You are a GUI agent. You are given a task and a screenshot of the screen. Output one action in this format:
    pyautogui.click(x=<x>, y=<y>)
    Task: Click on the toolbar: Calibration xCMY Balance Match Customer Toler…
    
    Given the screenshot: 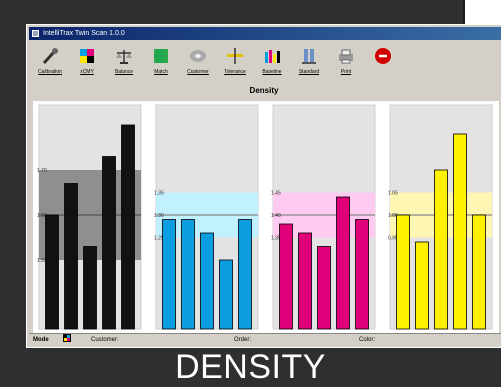 What is the action you would take?
    pyautogui.click(x=265, y=63)
    